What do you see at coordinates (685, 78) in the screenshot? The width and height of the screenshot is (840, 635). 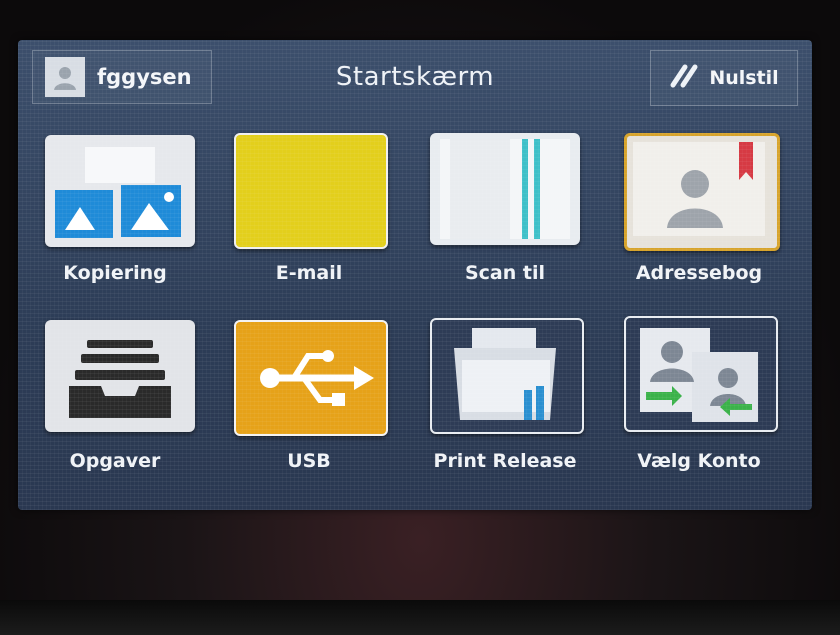 I see `reset-icon` at bounding box center [685, 78].